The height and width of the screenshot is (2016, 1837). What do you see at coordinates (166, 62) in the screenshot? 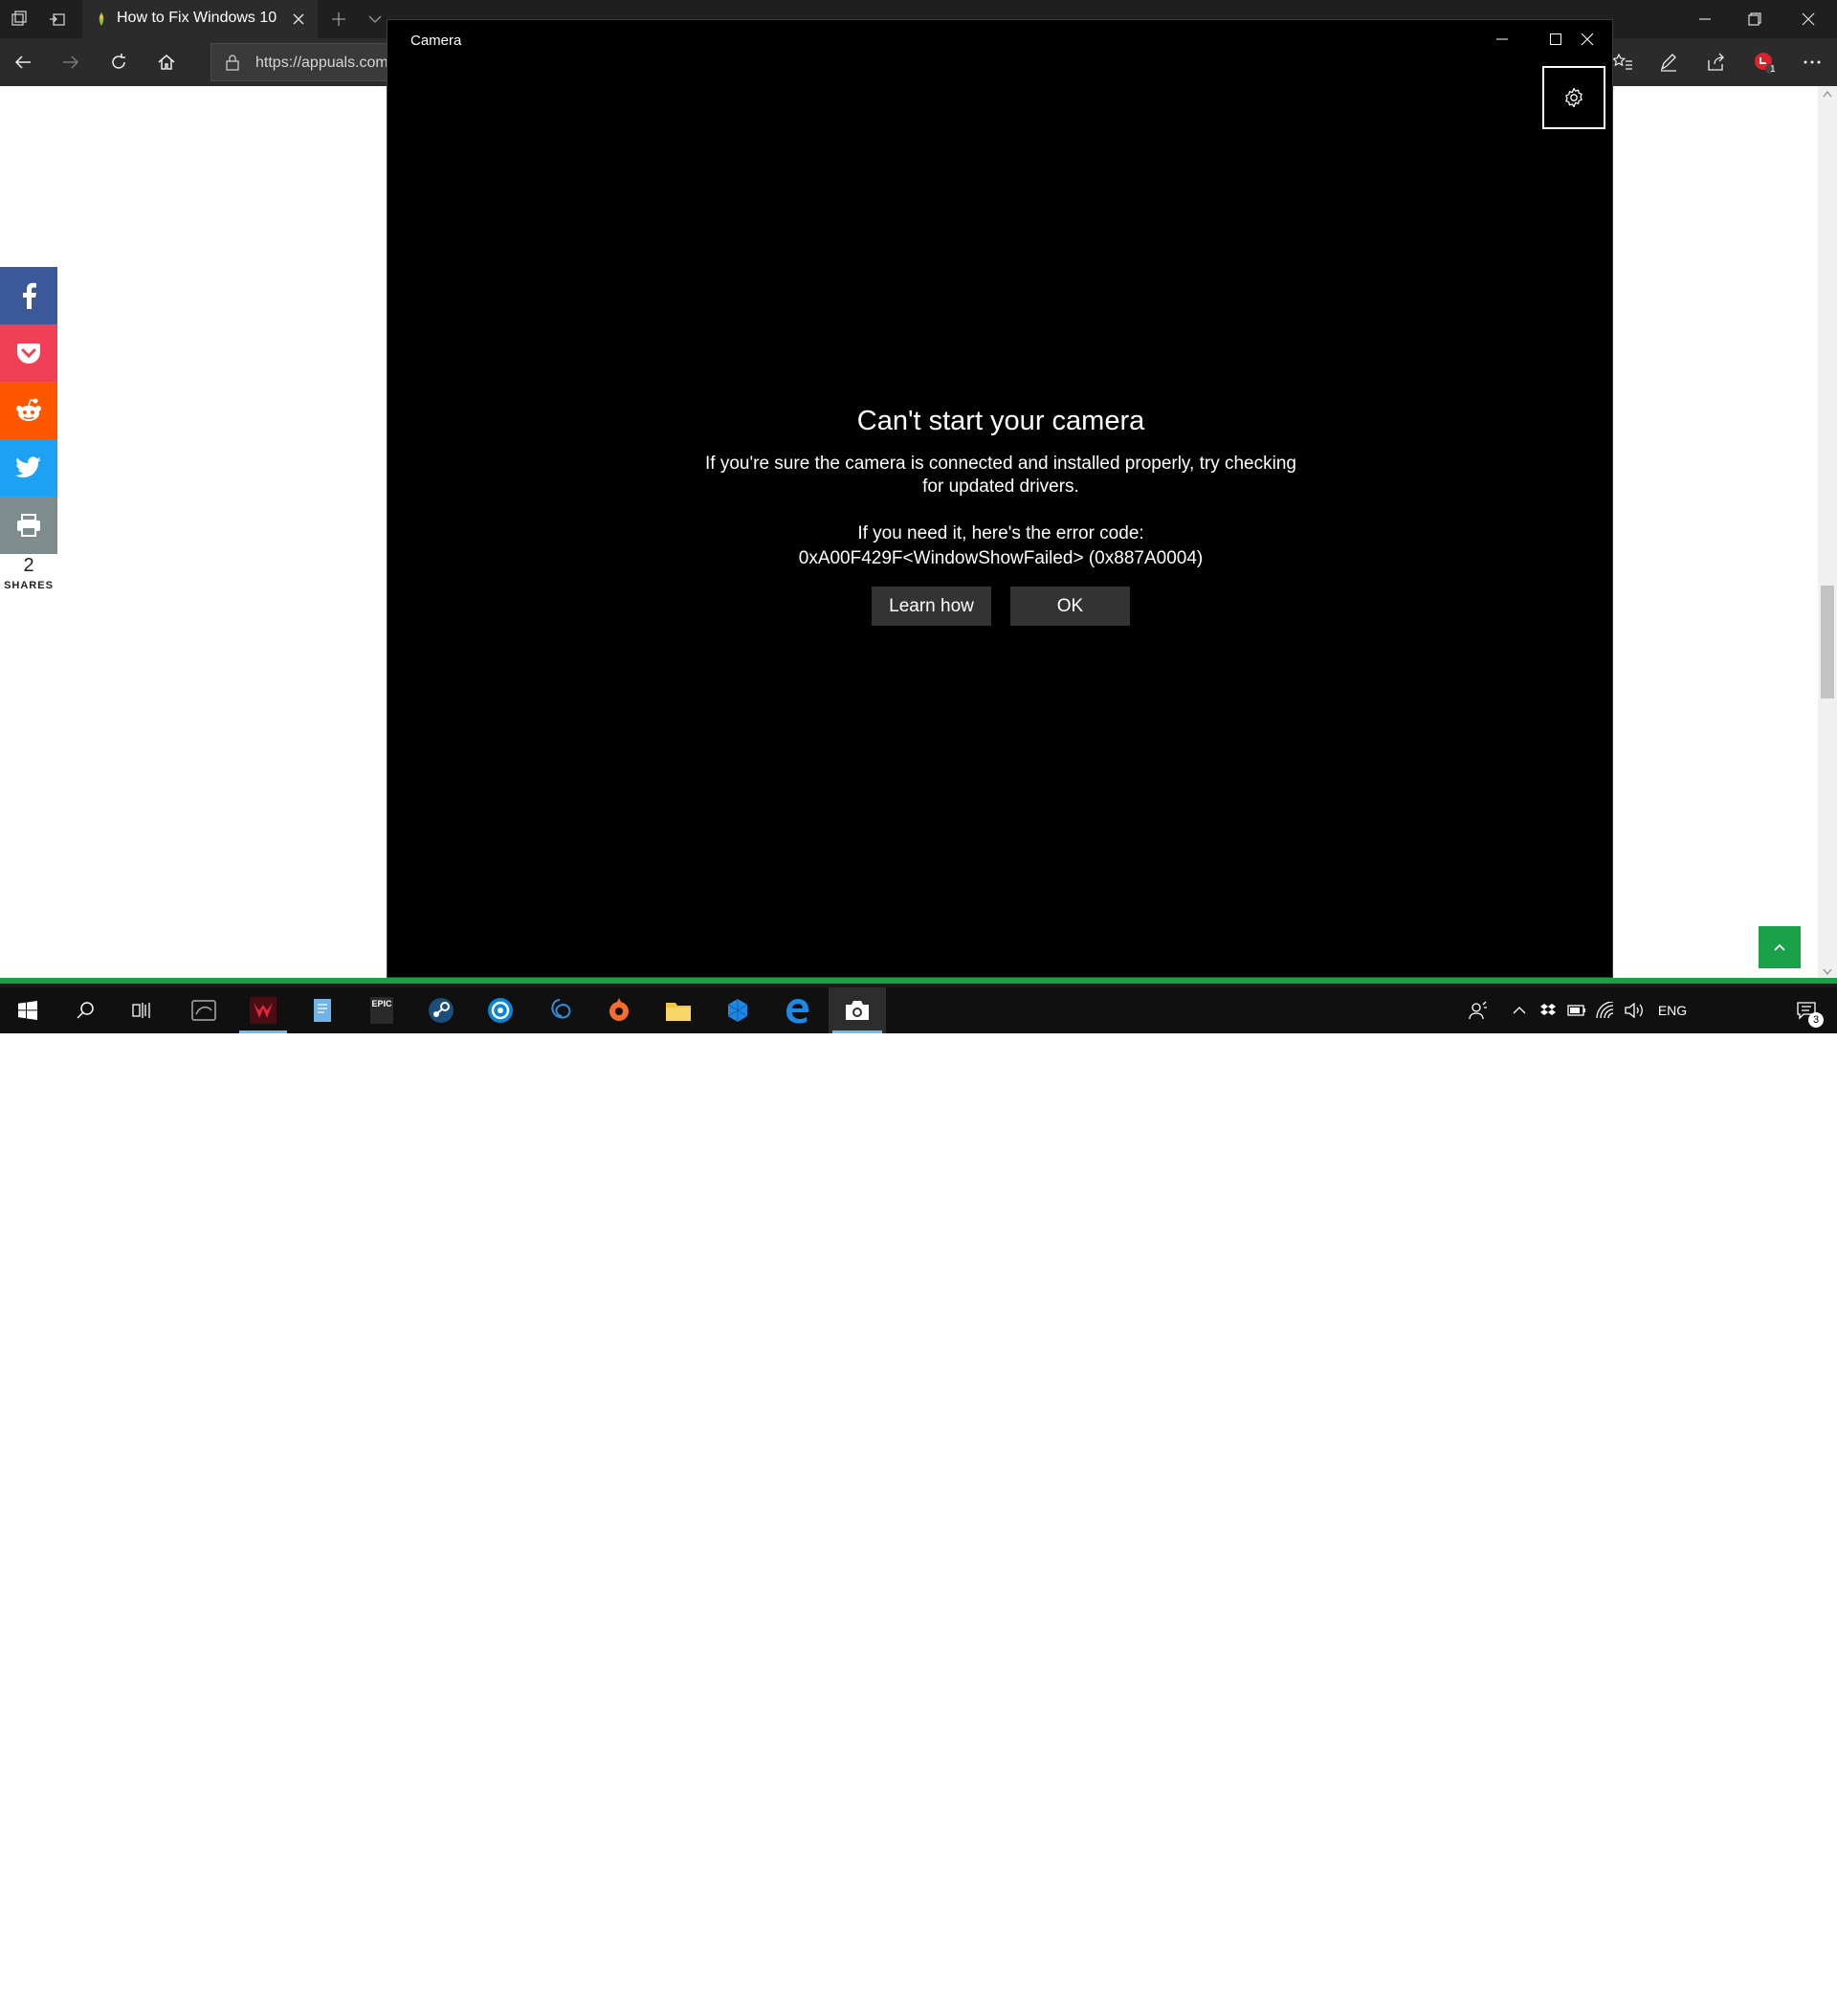
I see `home-icon` at bounding box center [166, 62].